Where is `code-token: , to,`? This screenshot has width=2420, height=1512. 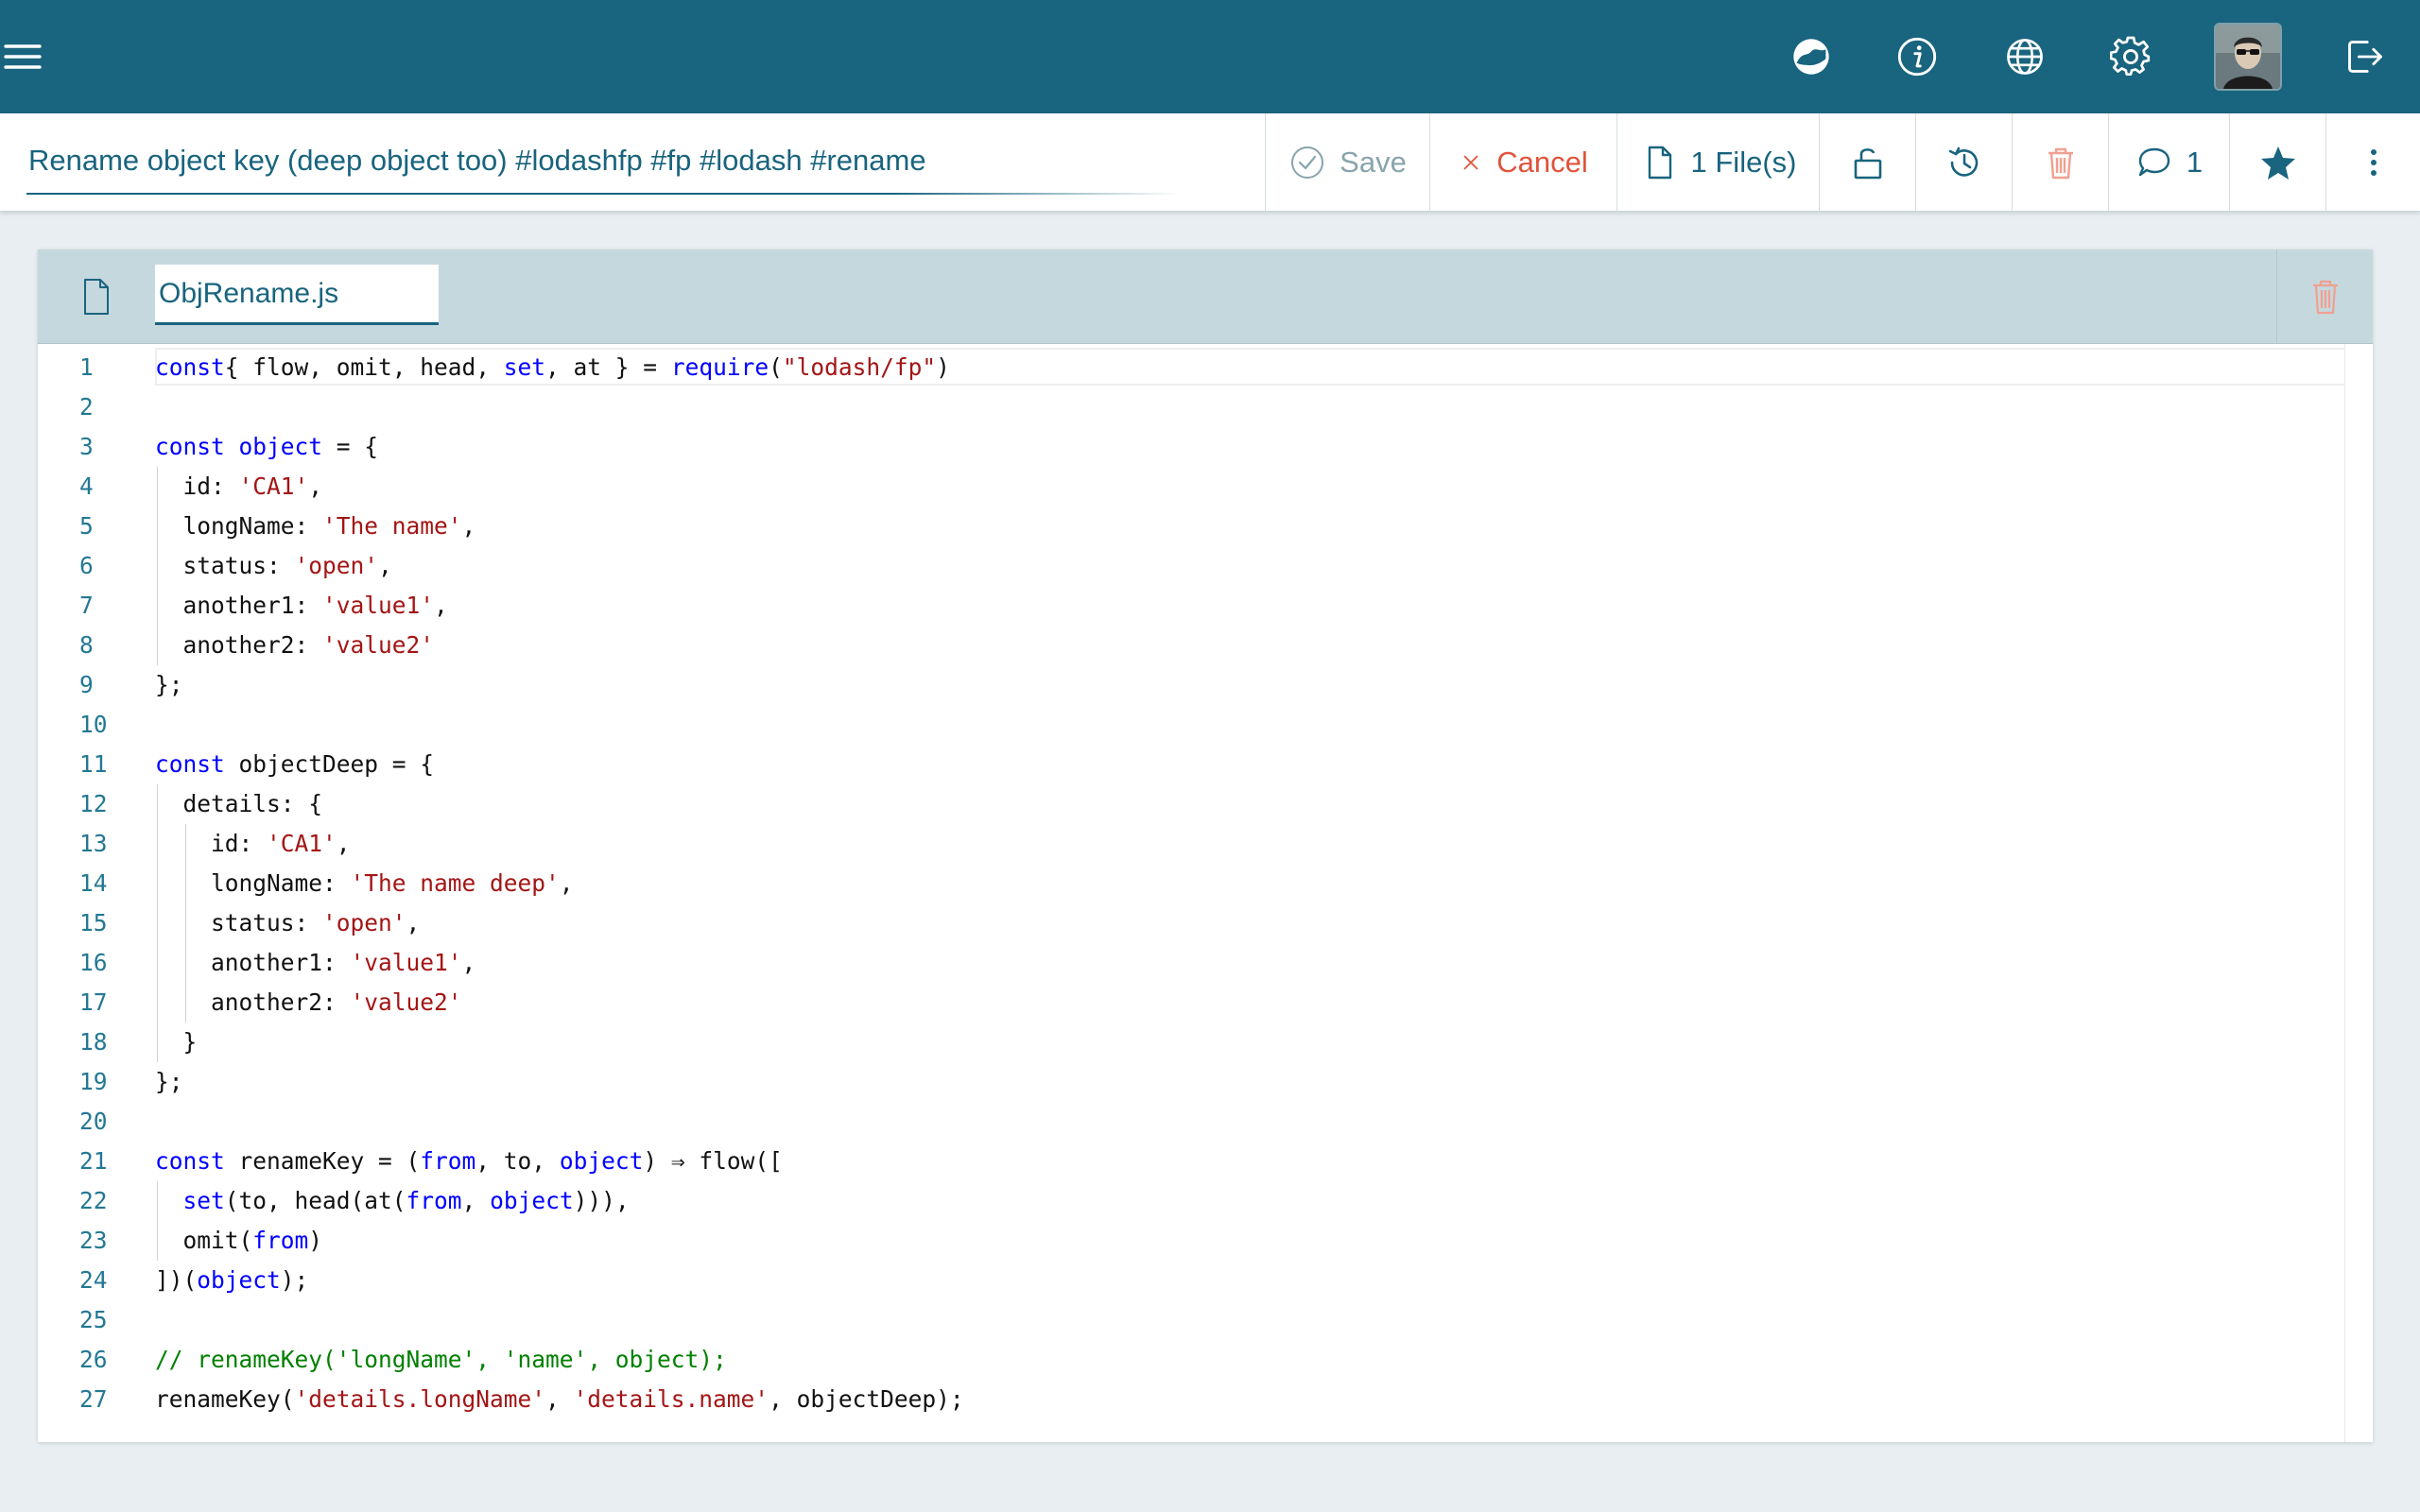
code-token: , to, is located at coordinates (518, 1161).